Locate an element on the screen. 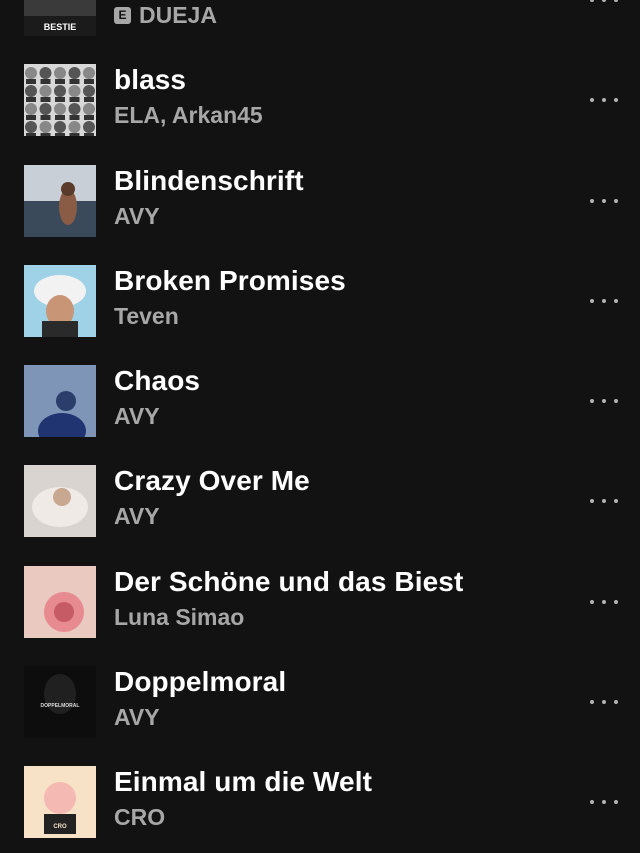 Image resolution: width=640 pixels, height=853 pixels. track-artist: DUEJA is located at coordinates (178, 15).